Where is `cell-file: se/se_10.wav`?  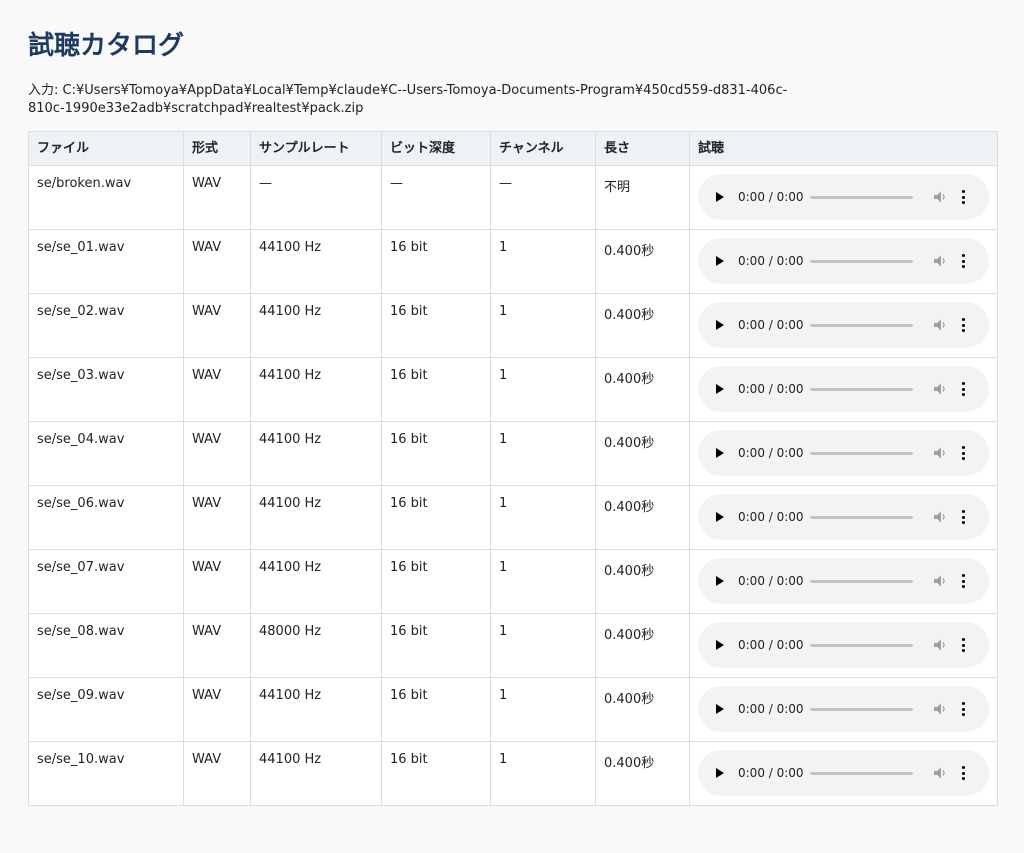 cell-file: se/se_10.wav is located at coordinates (106, 773).